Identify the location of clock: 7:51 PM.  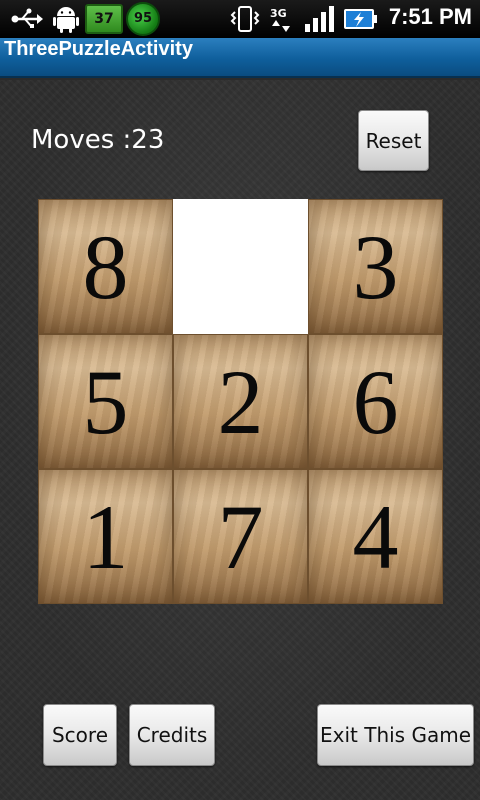
(430, 16).